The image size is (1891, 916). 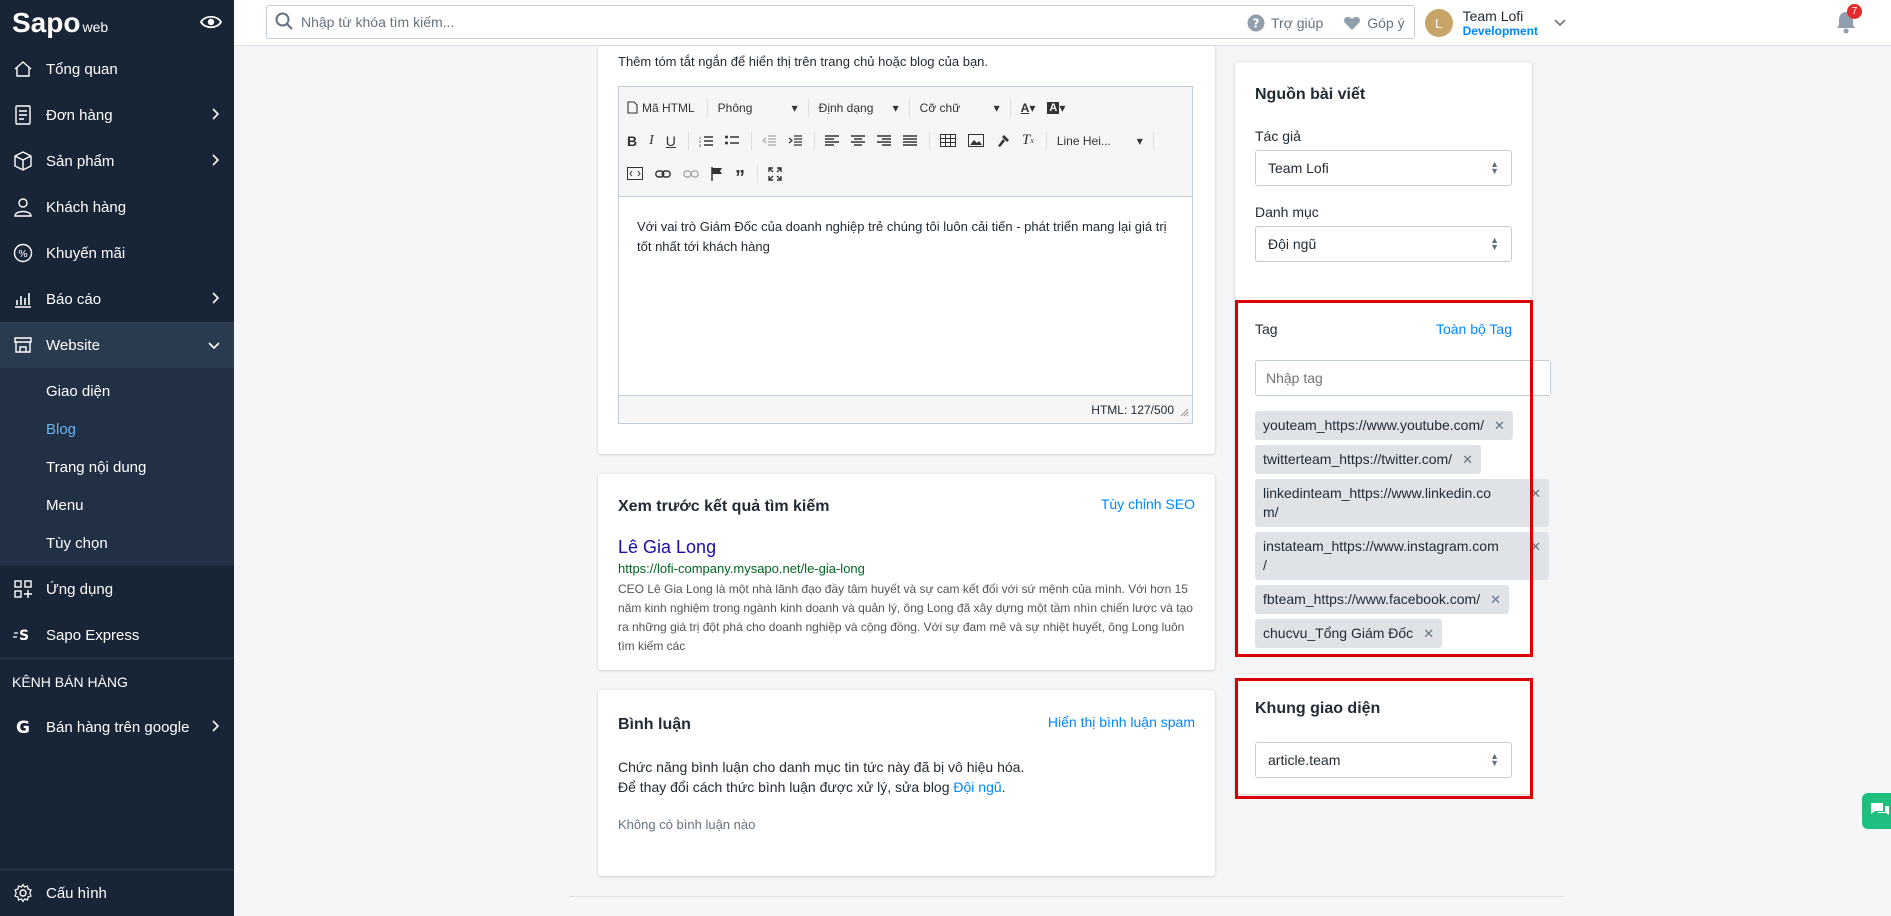 What do you see at coordinates (632, 141) in the screenshot?
I see `bold-icon: B` at bounding box center [632, 141].